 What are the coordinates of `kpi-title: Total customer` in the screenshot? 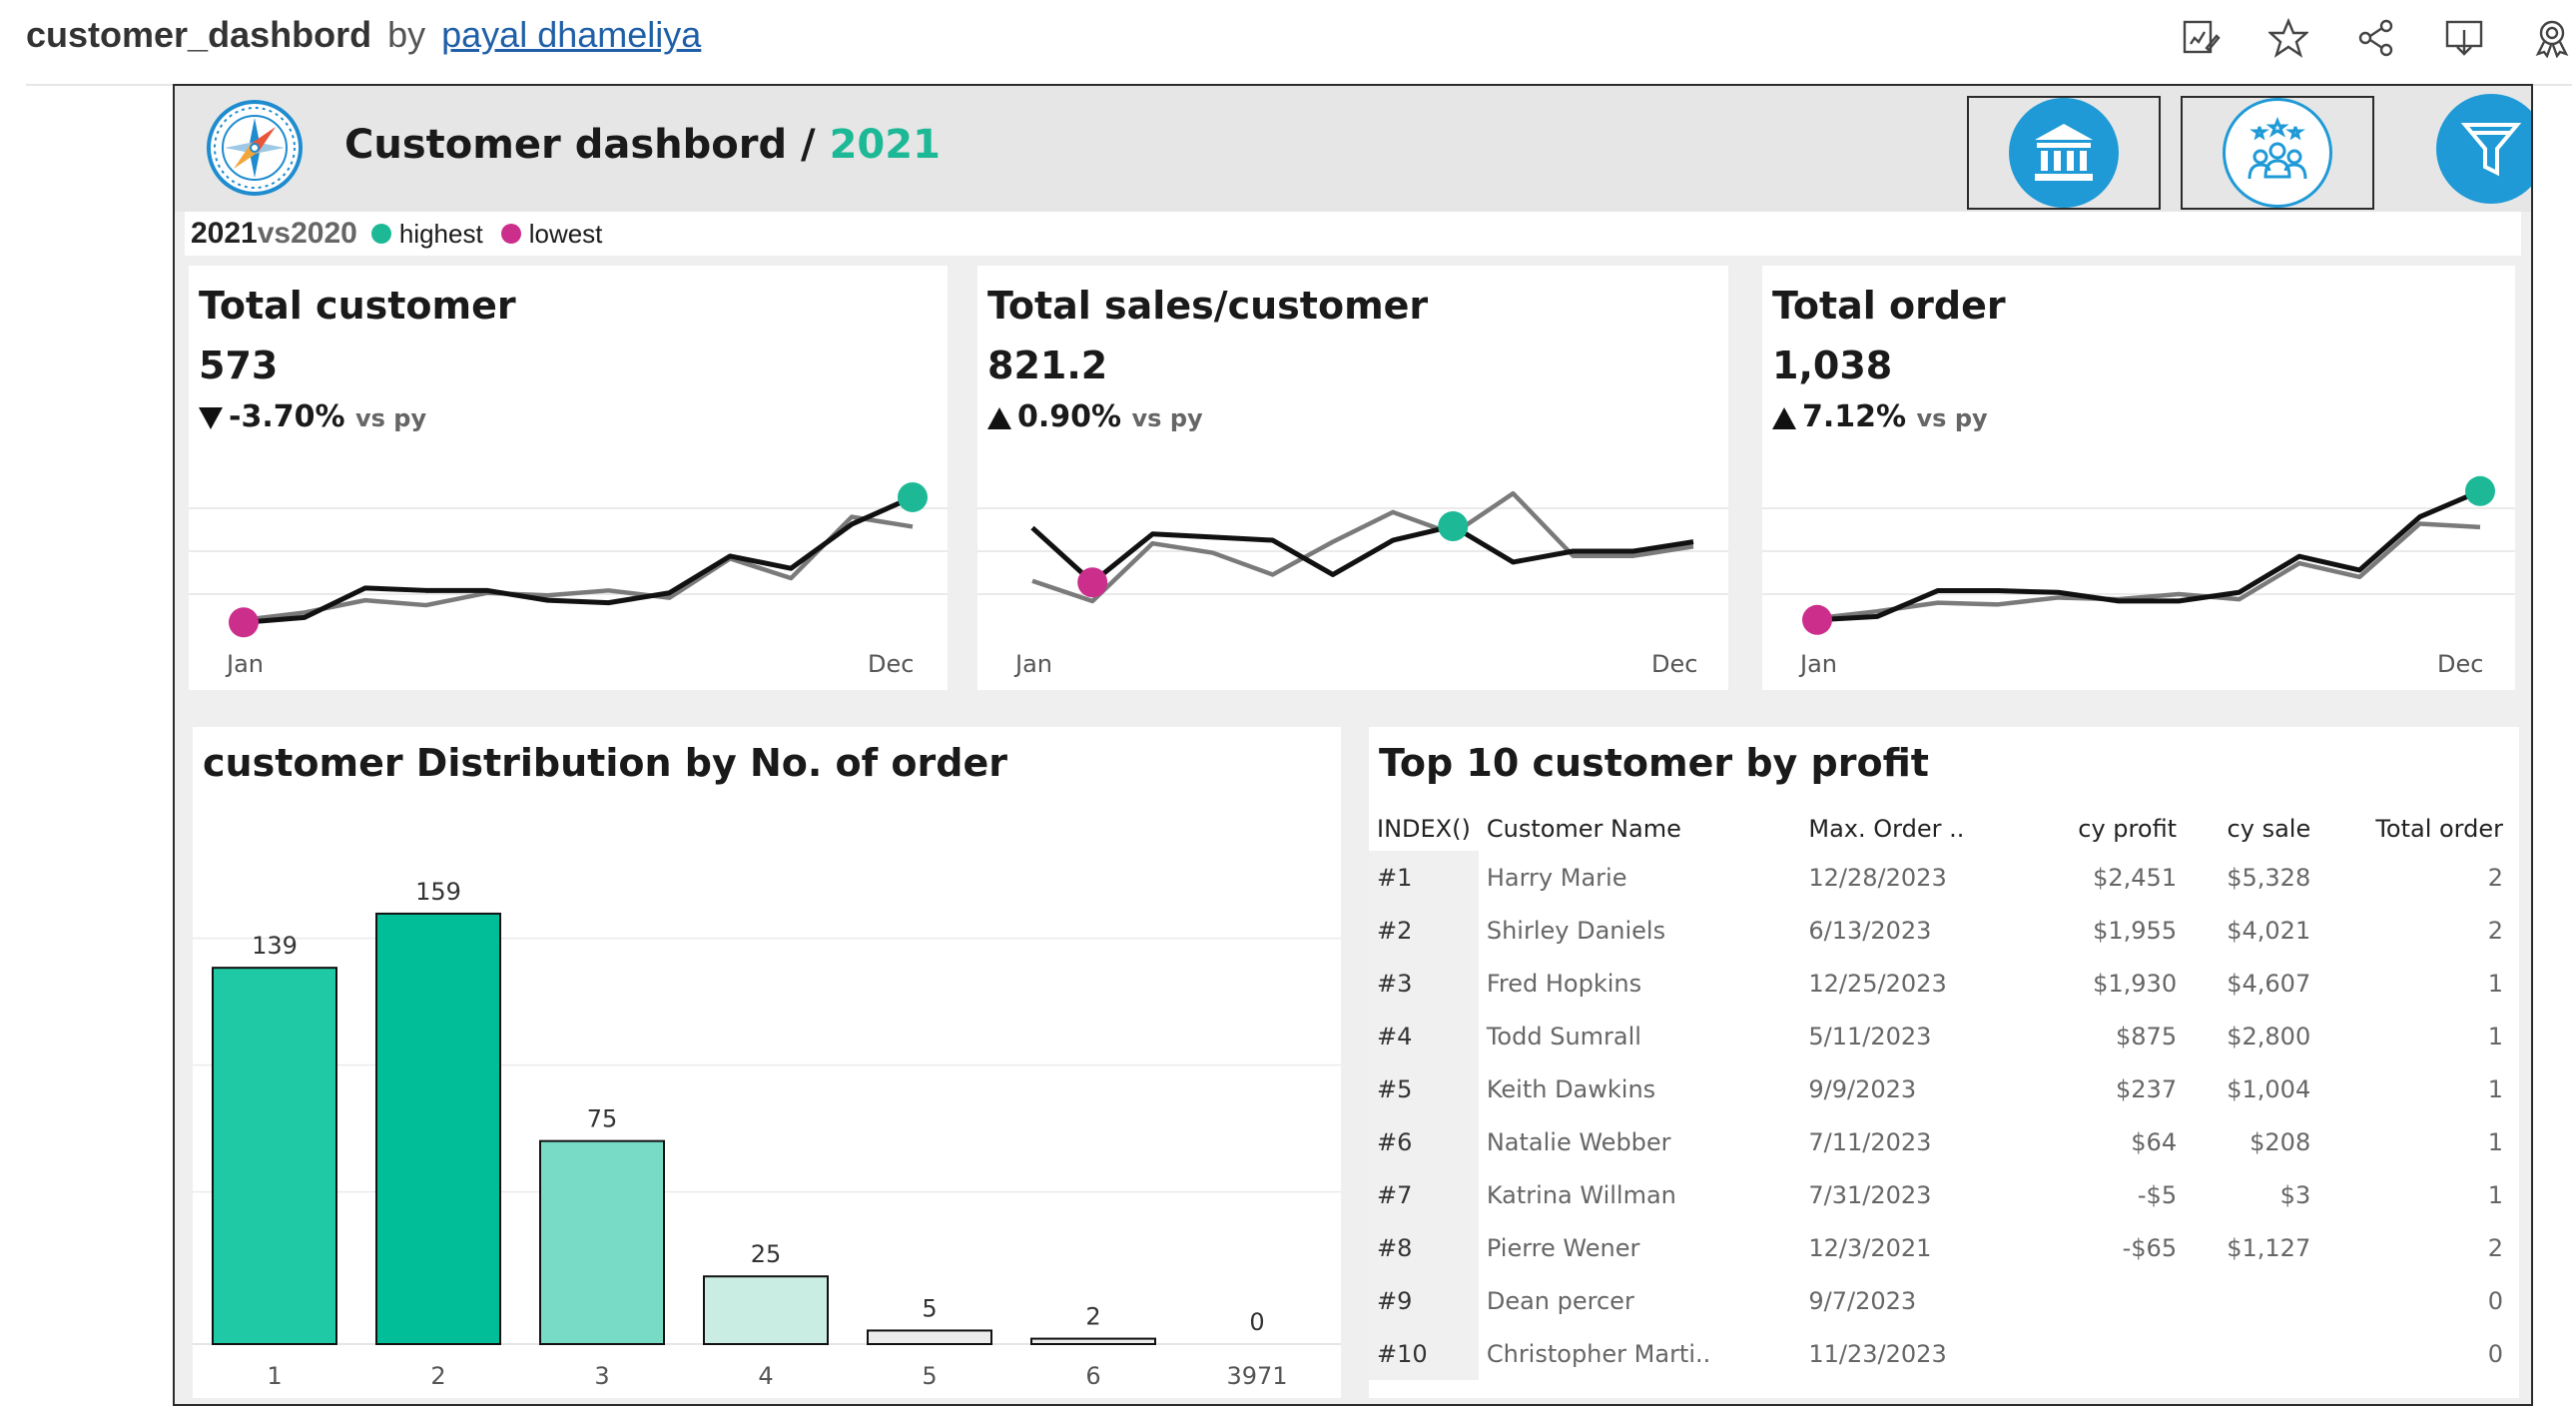 It's located at (357, 306).